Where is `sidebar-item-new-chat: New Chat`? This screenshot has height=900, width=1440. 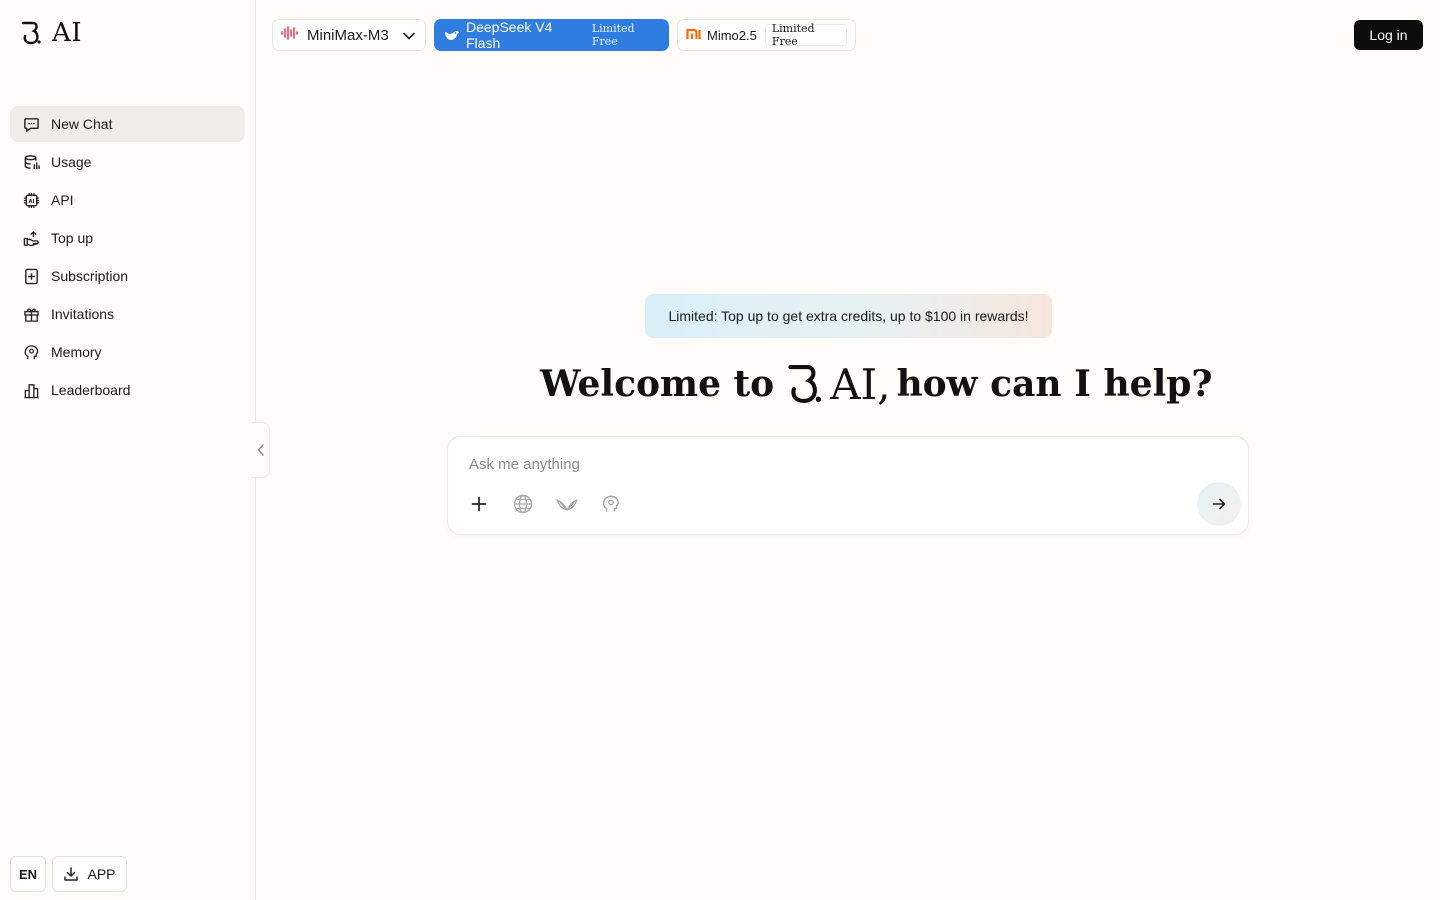 sidebar-item-new-chat: New Chat is located at coordinates (127, 124).